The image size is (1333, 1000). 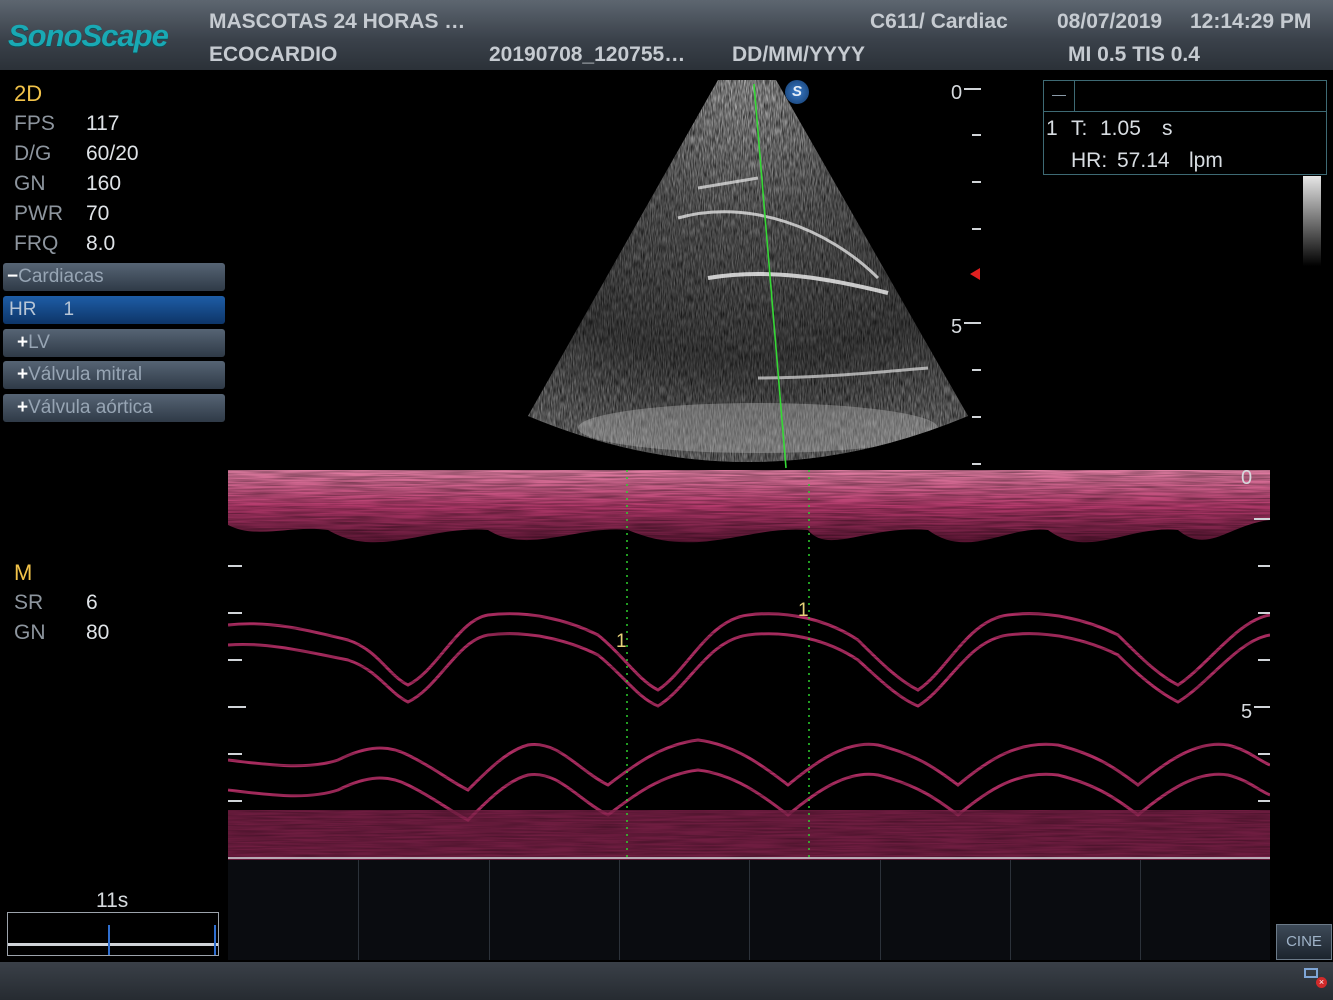 I want to click on param-value: 80, so click(x=98, y=632).